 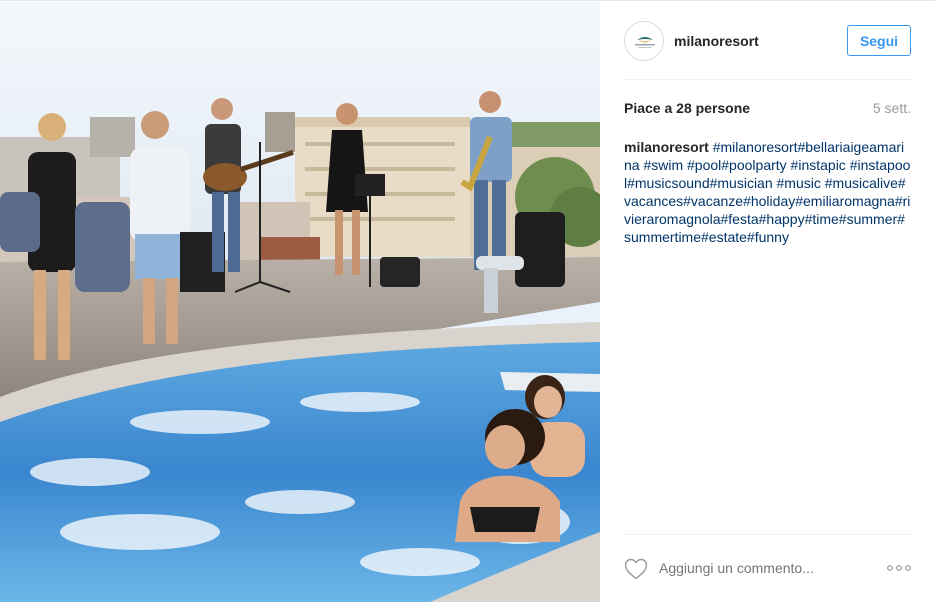 I want to click on resort-logo-icon, so click(x=645, y=42).